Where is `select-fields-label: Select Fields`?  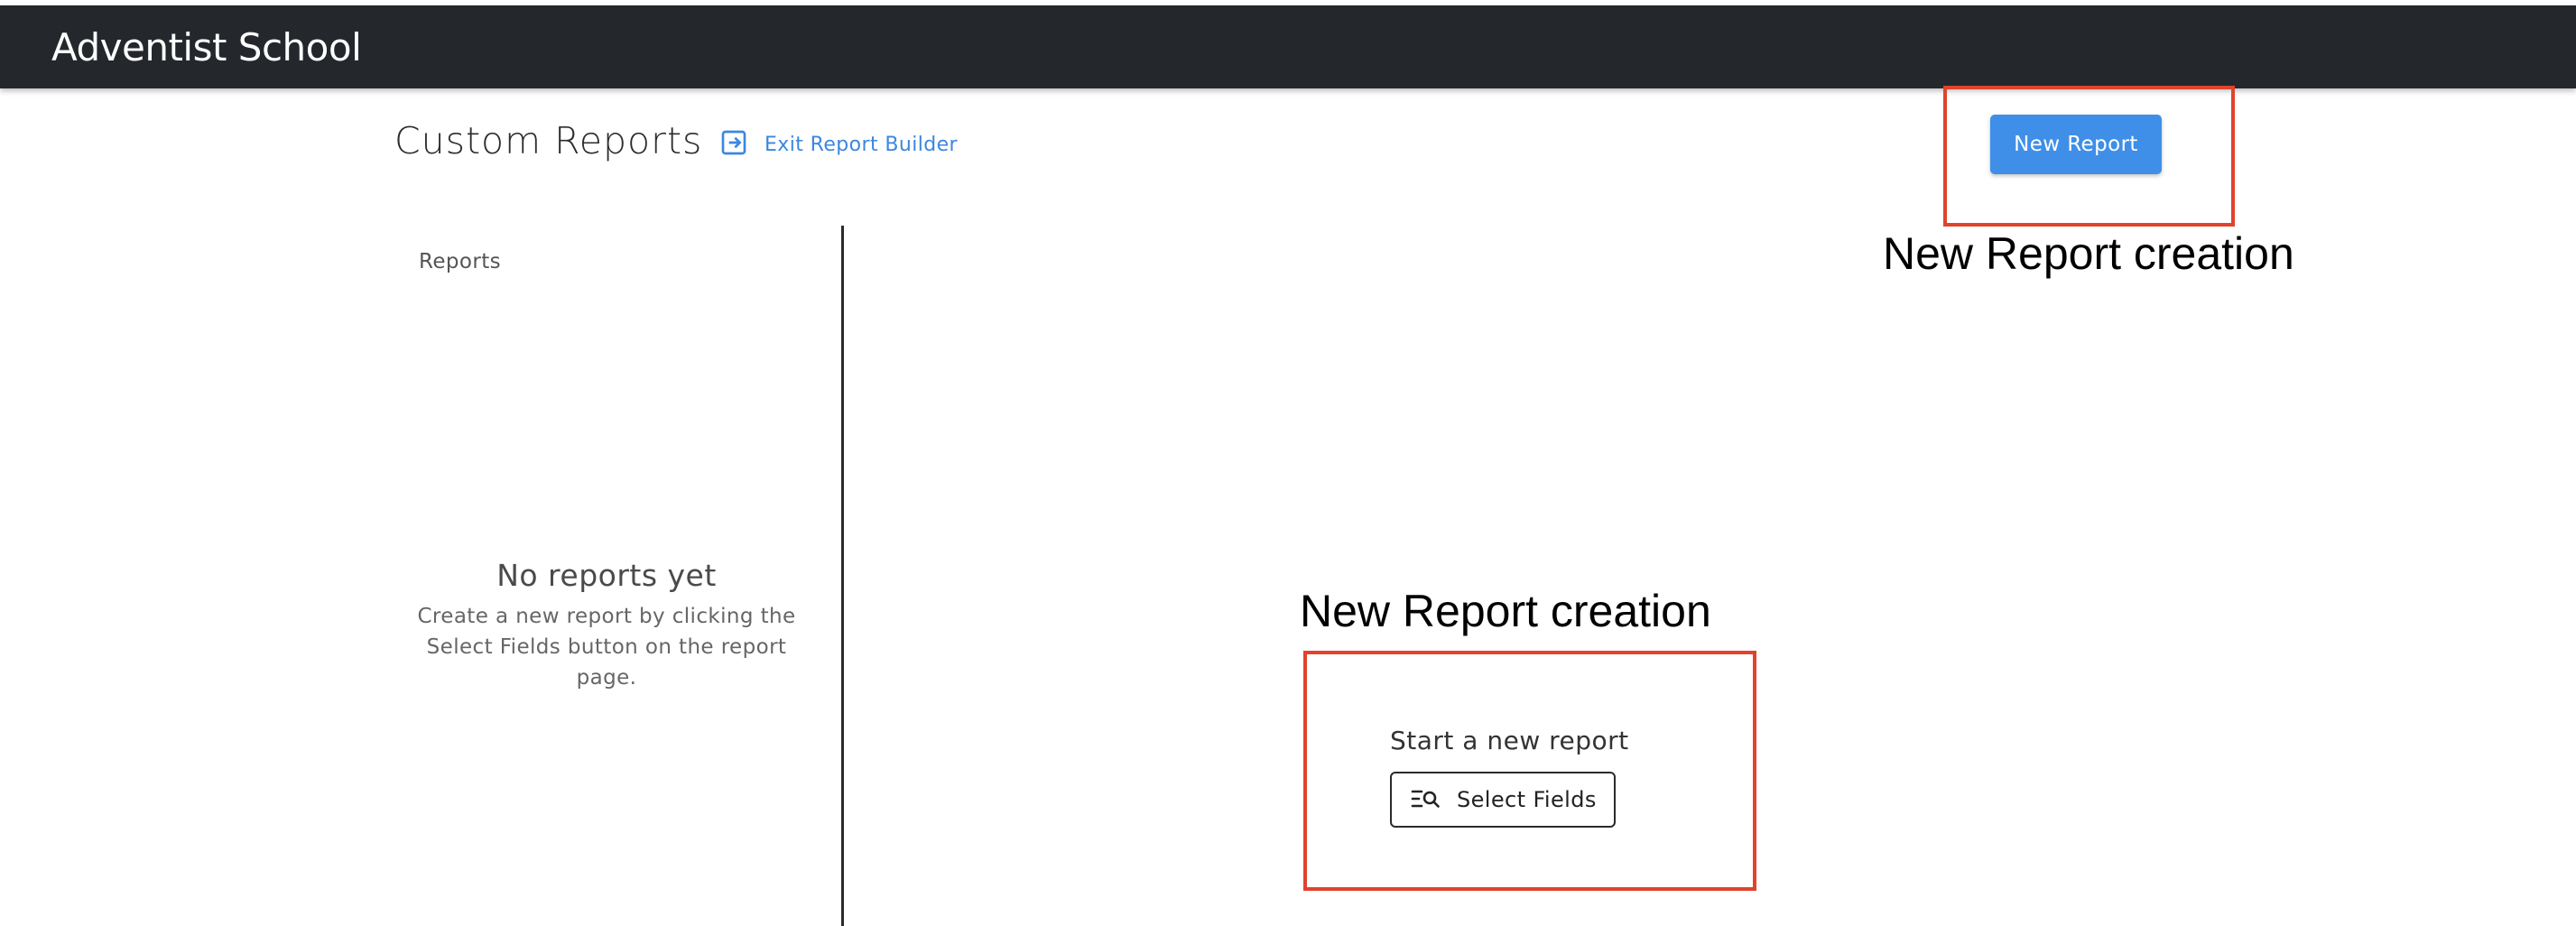
select-fields-label: Select Fields is located at coordinates (1527, 799).